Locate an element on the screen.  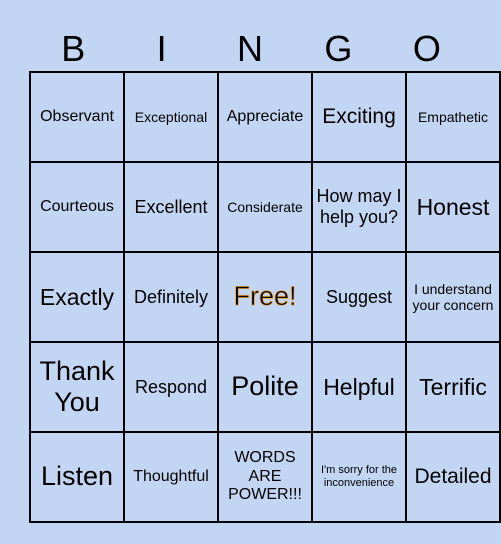
bingo-cell: Suggest is located at coordinates (359, 297).